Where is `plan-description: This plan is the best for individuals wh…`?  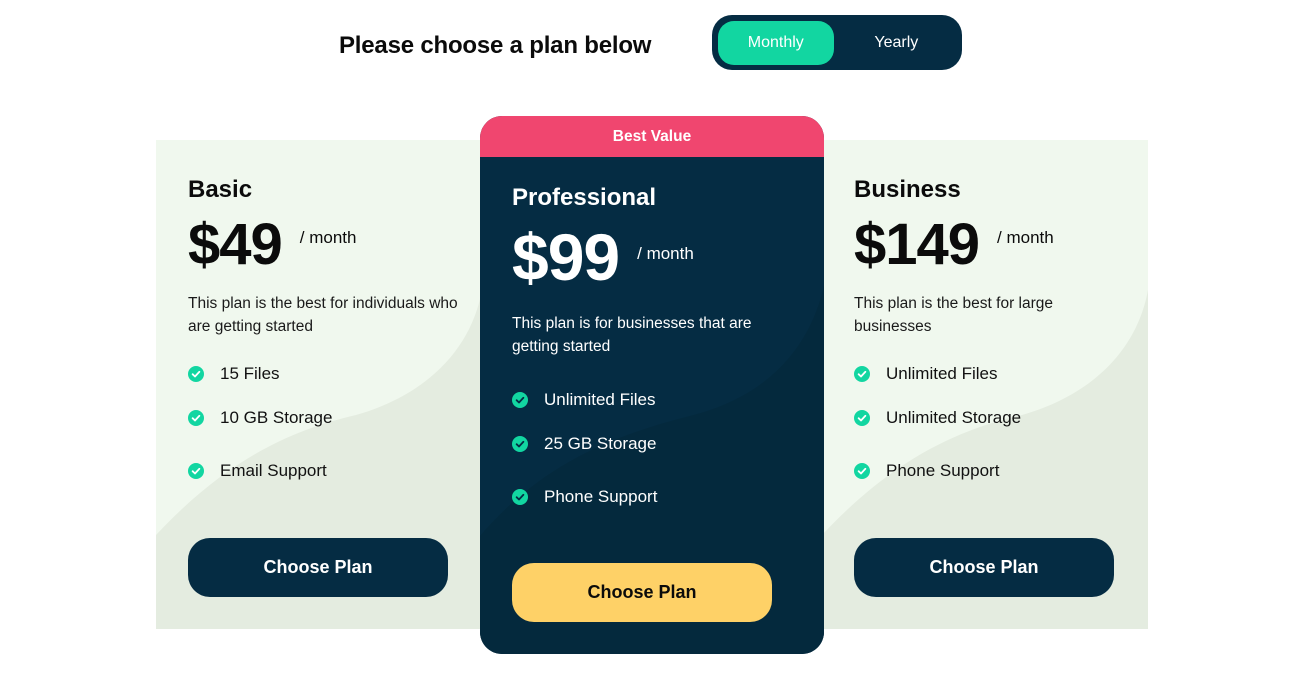
plan-description: This plan is the best for individuals wh… is located at coordinates (323, 315).